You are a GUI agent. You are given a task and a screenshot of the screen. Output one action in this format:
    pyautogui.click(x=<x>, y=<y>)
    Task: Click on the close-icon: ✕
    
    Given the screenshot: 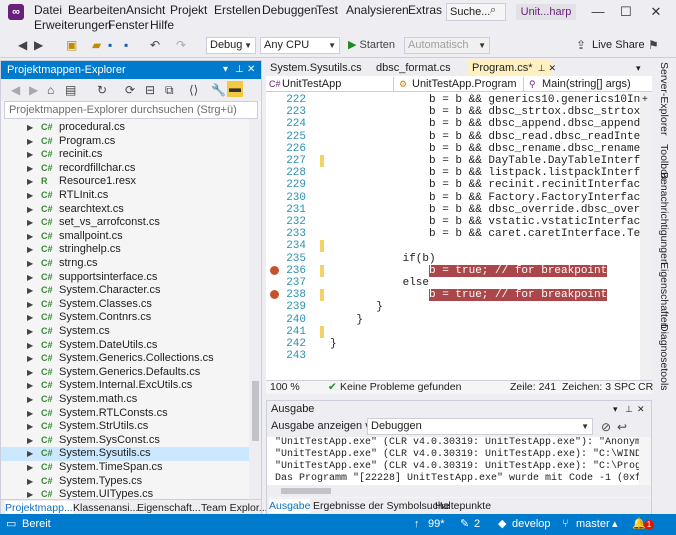 What is the action you would take?
    pyautogui.click(x=553, y=68)
    